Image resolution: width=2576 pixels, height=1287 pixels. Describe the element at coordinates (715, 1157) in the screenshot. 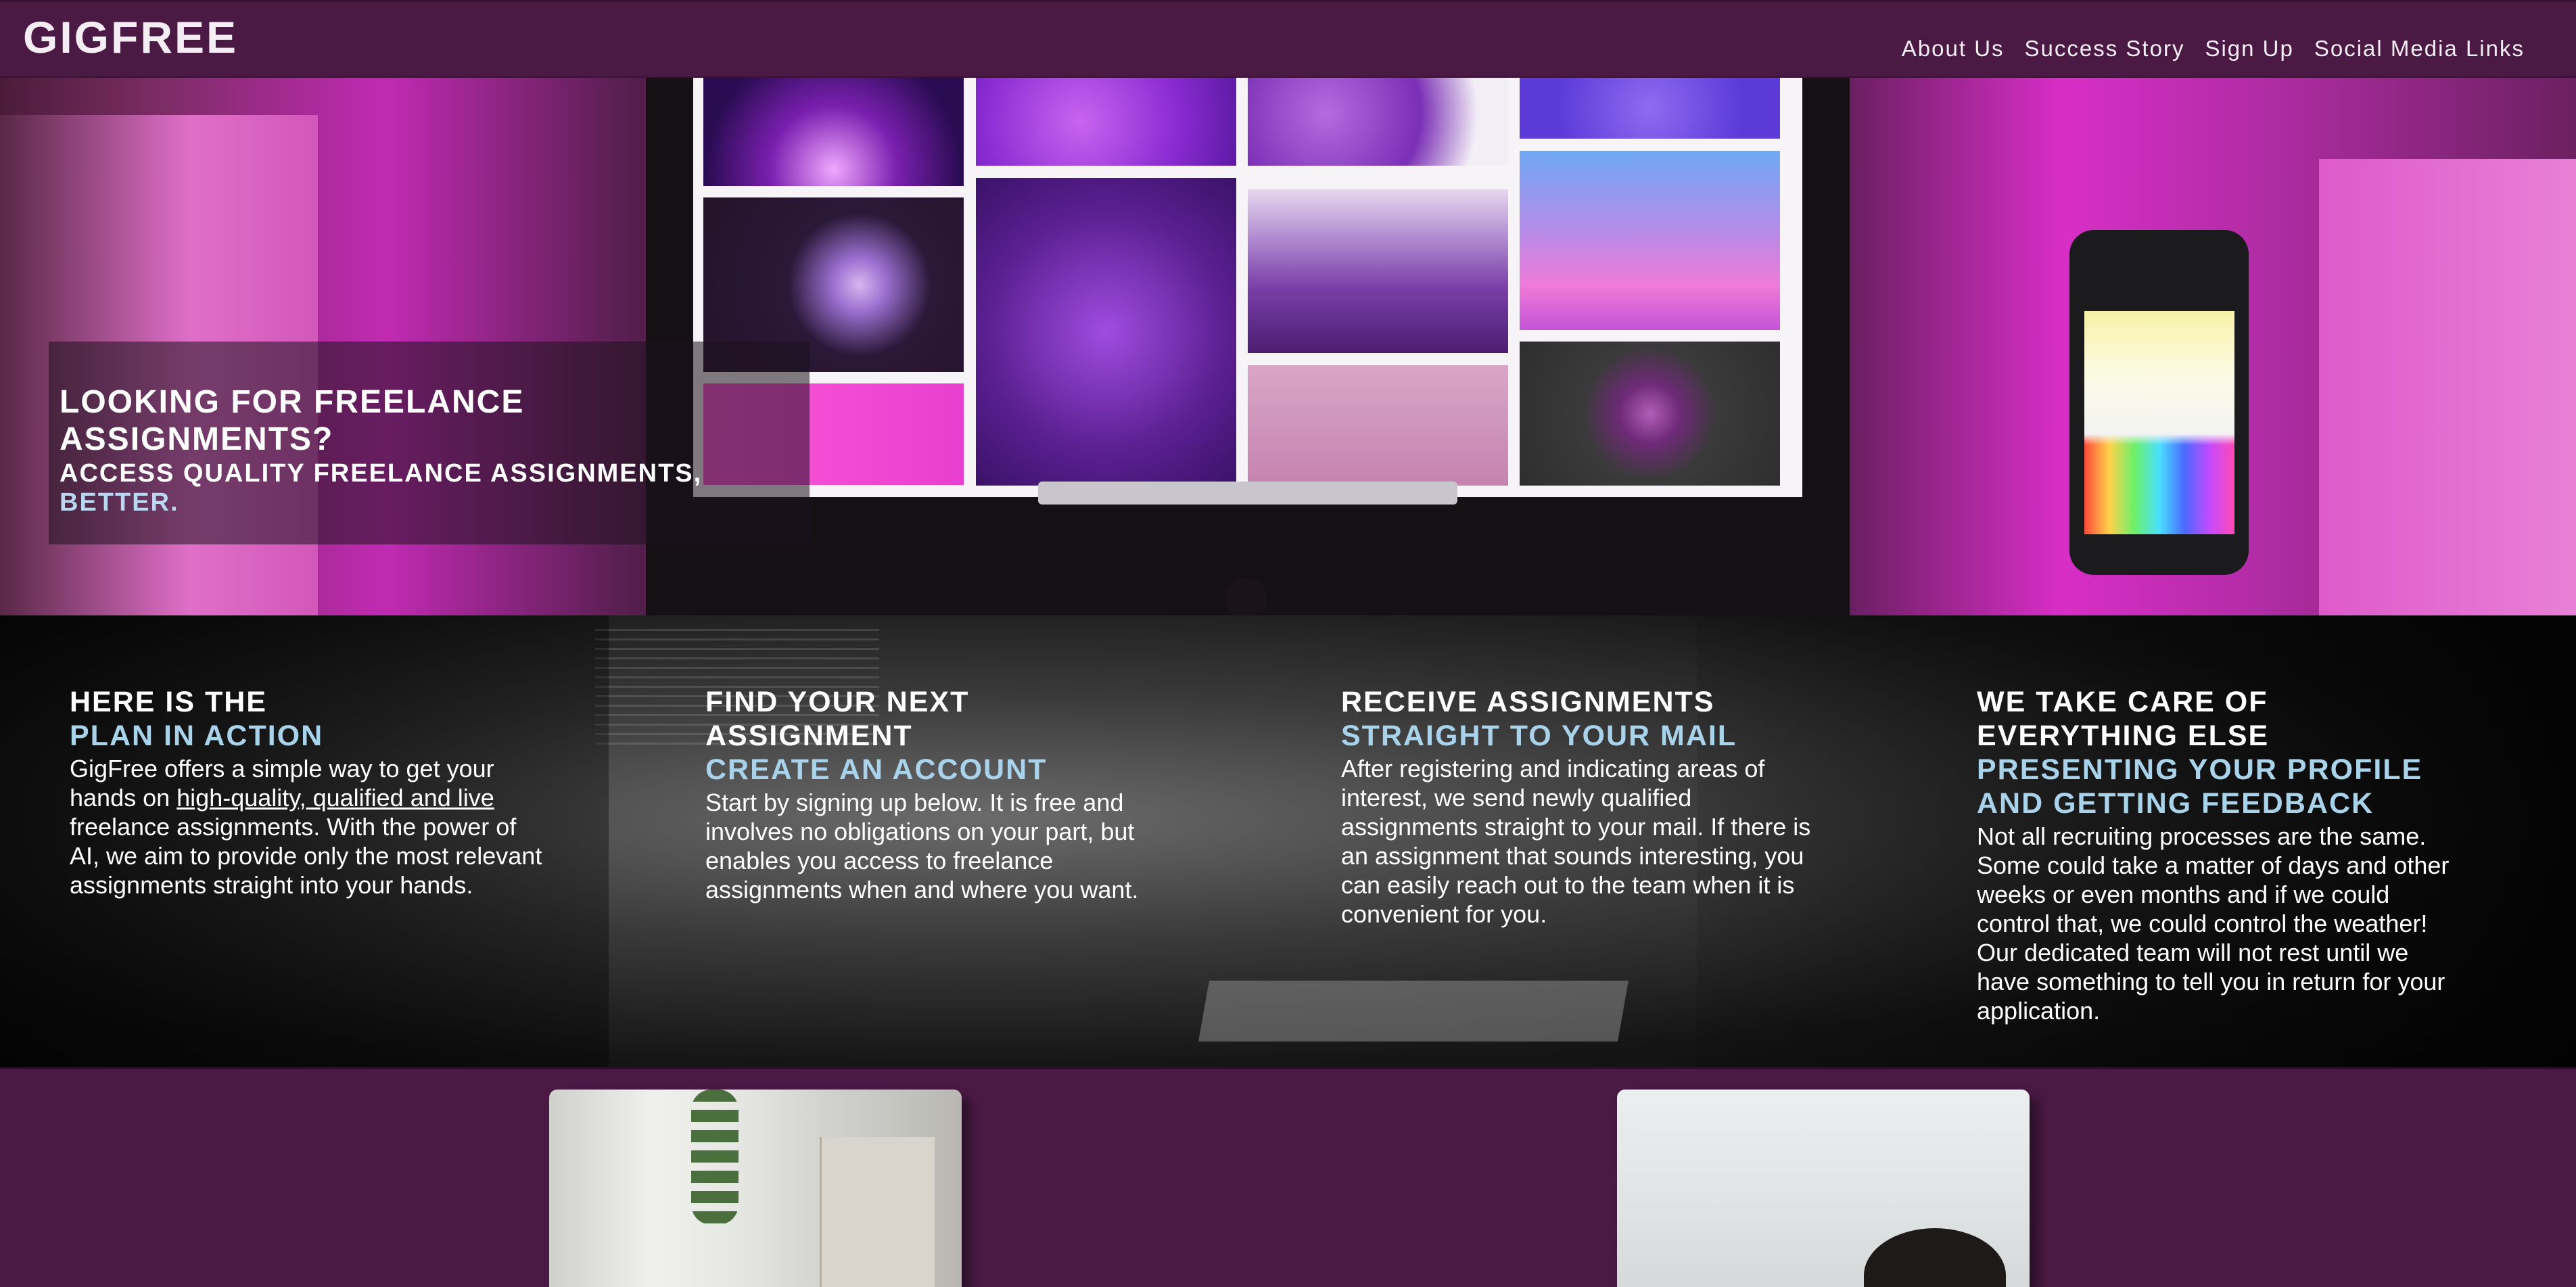

I see `plant-vine-image` at that location.